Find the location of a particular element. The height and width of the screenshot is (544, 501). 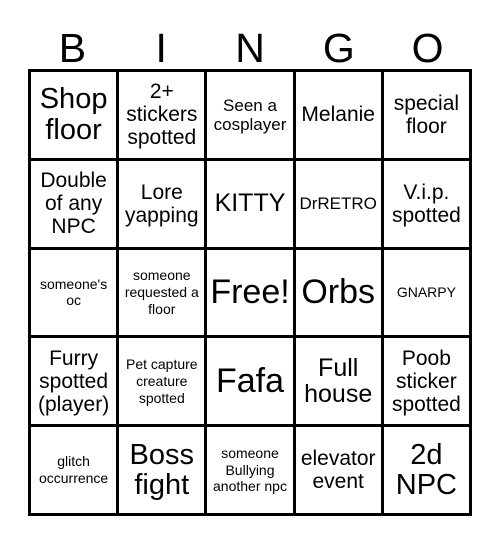

bingo-cell-label: Lore yapping is located at coordinates (162, 203).